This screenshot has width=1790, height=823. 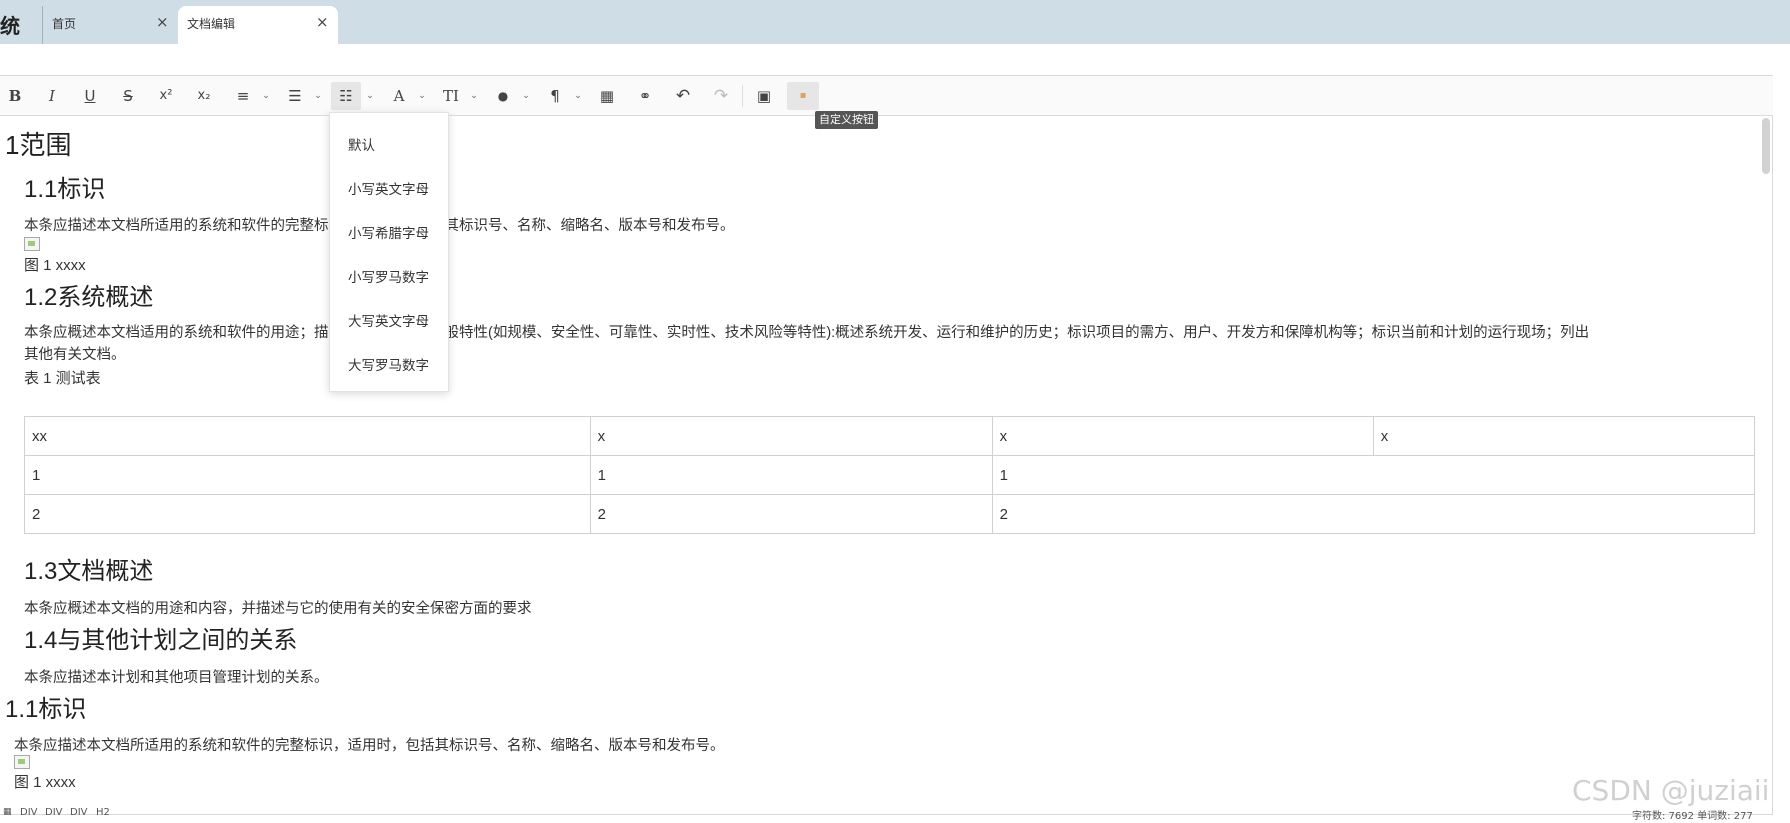 I want to click on data-table: xx x x x 1 1 1 2 2 2, so click(x=890, y=475).